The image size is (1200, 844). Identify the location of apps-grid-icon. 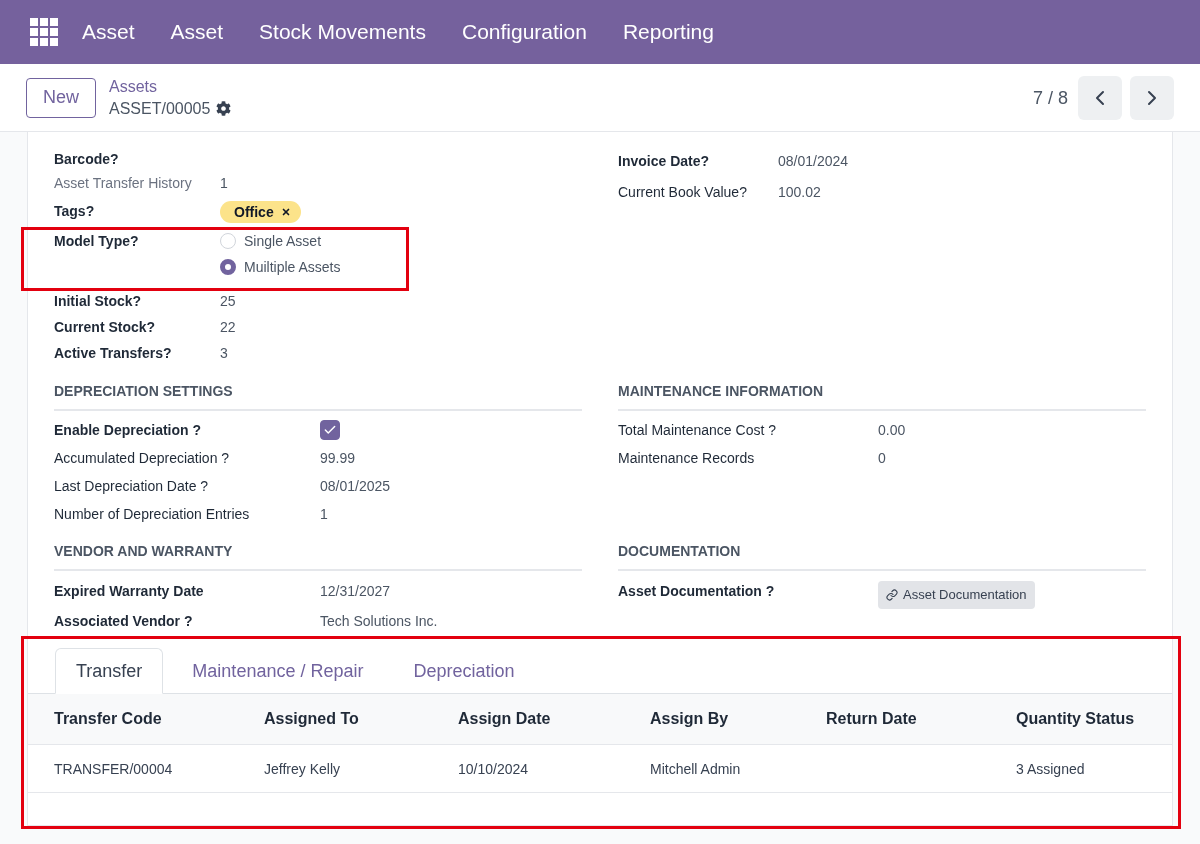
(44, 32).